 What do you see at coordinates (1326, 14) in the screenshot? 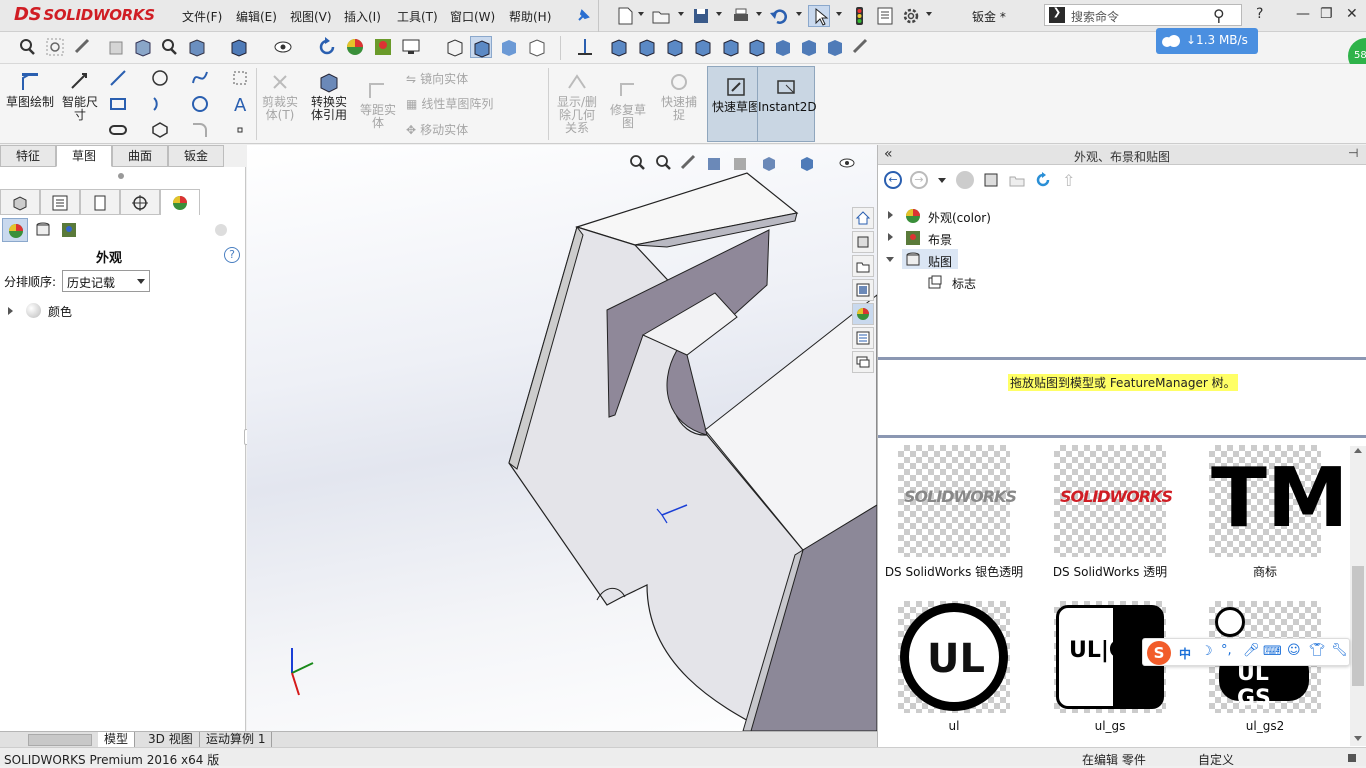
I see `restore-icon: ❐` at bounding box center [1326, 14].